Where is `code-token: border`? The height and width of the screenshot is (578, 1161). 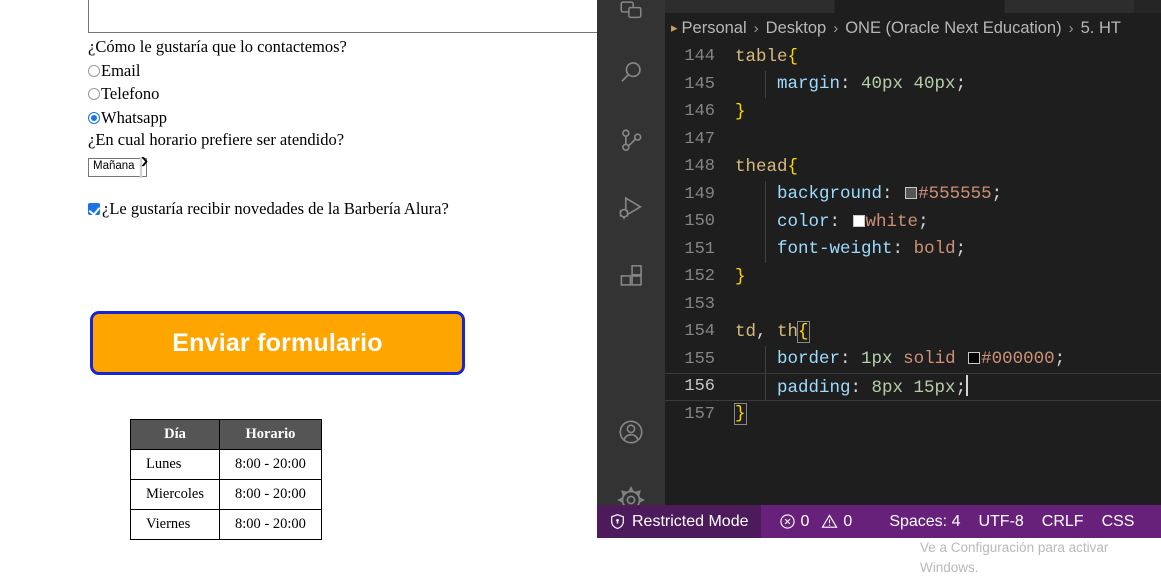 code-token: border is located at coordinates (809, 359).